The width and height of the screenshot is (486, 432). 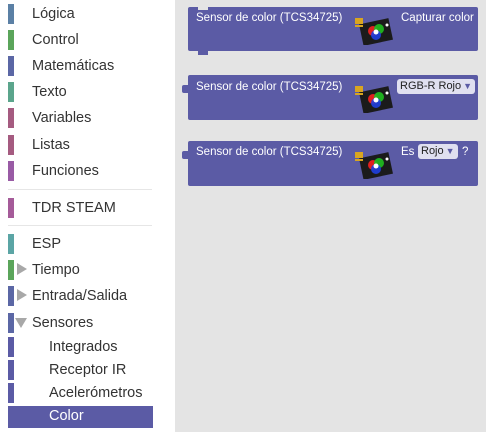 I want to click on dropdown-value: Rojo, so click(x=432, y=151).